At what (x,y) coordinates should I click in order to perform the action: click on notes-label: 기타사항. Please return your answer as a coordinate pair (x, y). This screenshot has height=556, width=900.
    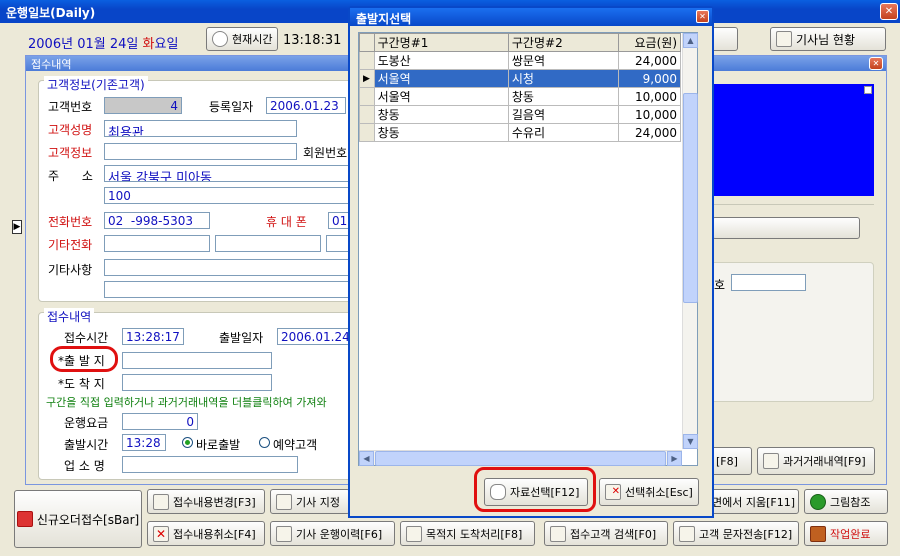
    Looking at the image, I should click on (70, 270).